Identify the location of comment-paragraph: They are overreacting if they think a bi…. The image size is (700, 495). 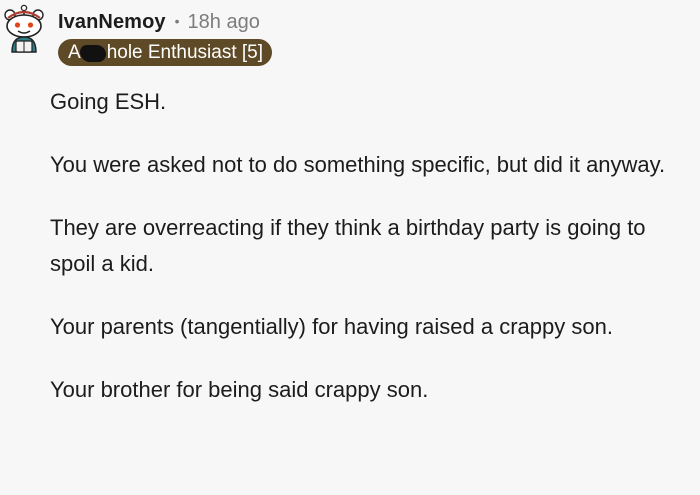
(348, 245).